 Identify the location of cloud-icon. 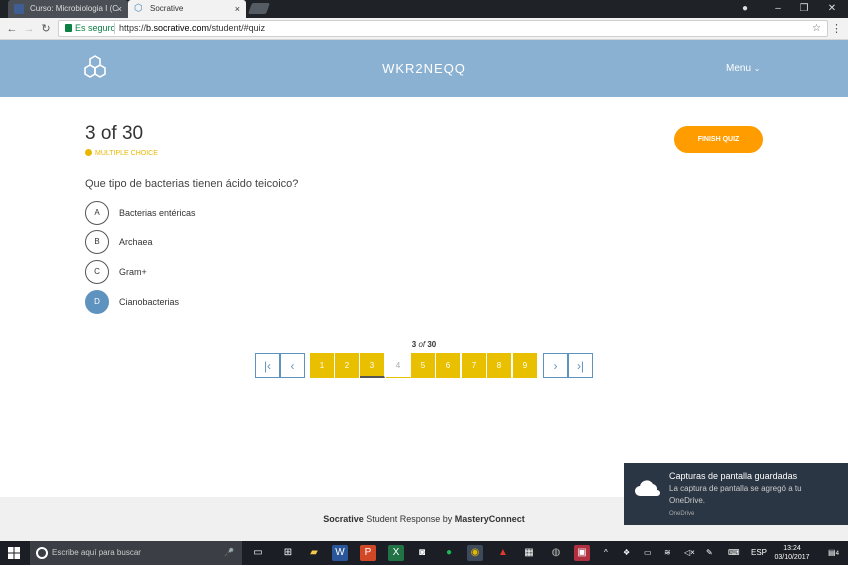
(647, 488).